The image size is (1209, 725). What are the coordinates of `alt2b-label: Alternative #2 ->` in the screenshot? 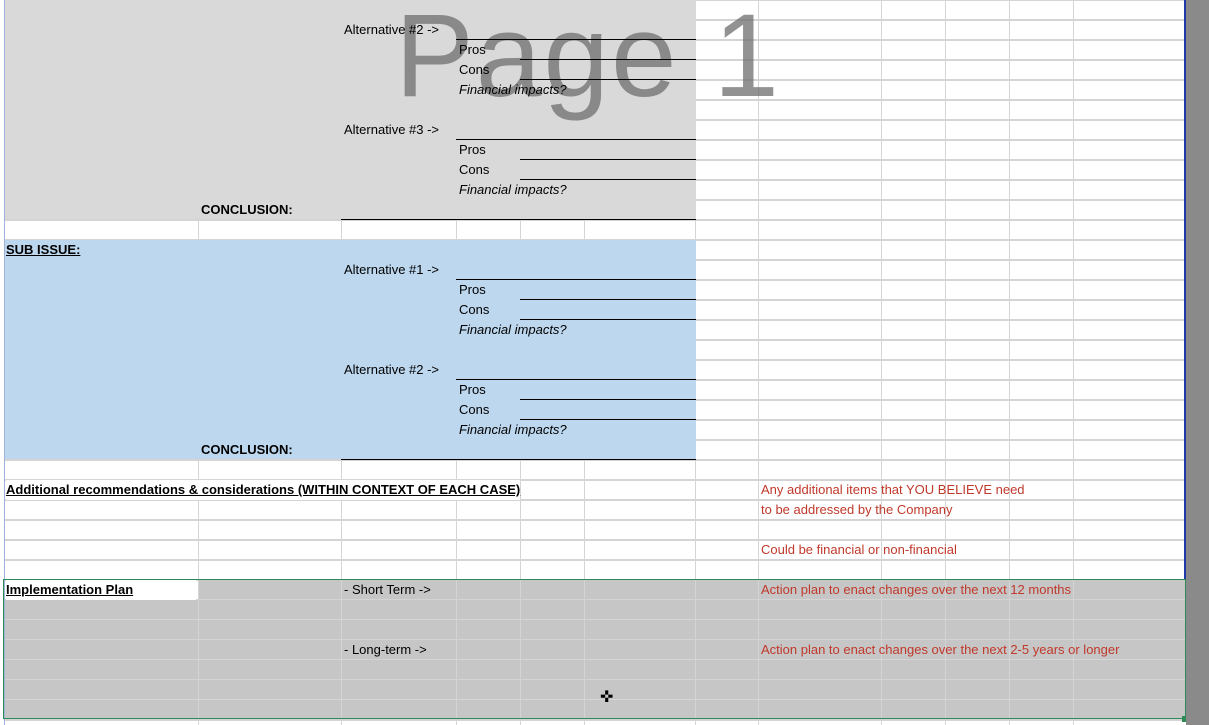 It's located at (391, 370).